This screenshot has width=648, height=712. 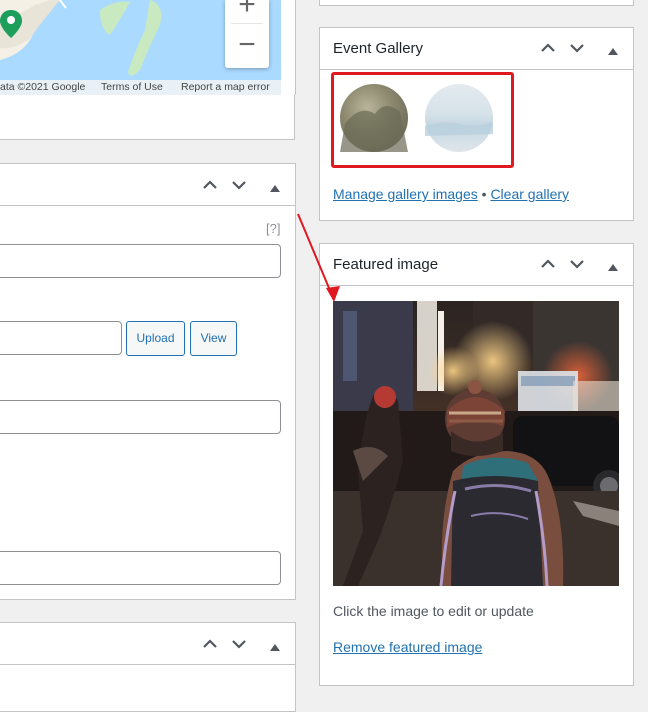 What do you see at coordinates (147, 117) in the screenshot?
I see `location-box-bg` at bounding box center [147, 117].